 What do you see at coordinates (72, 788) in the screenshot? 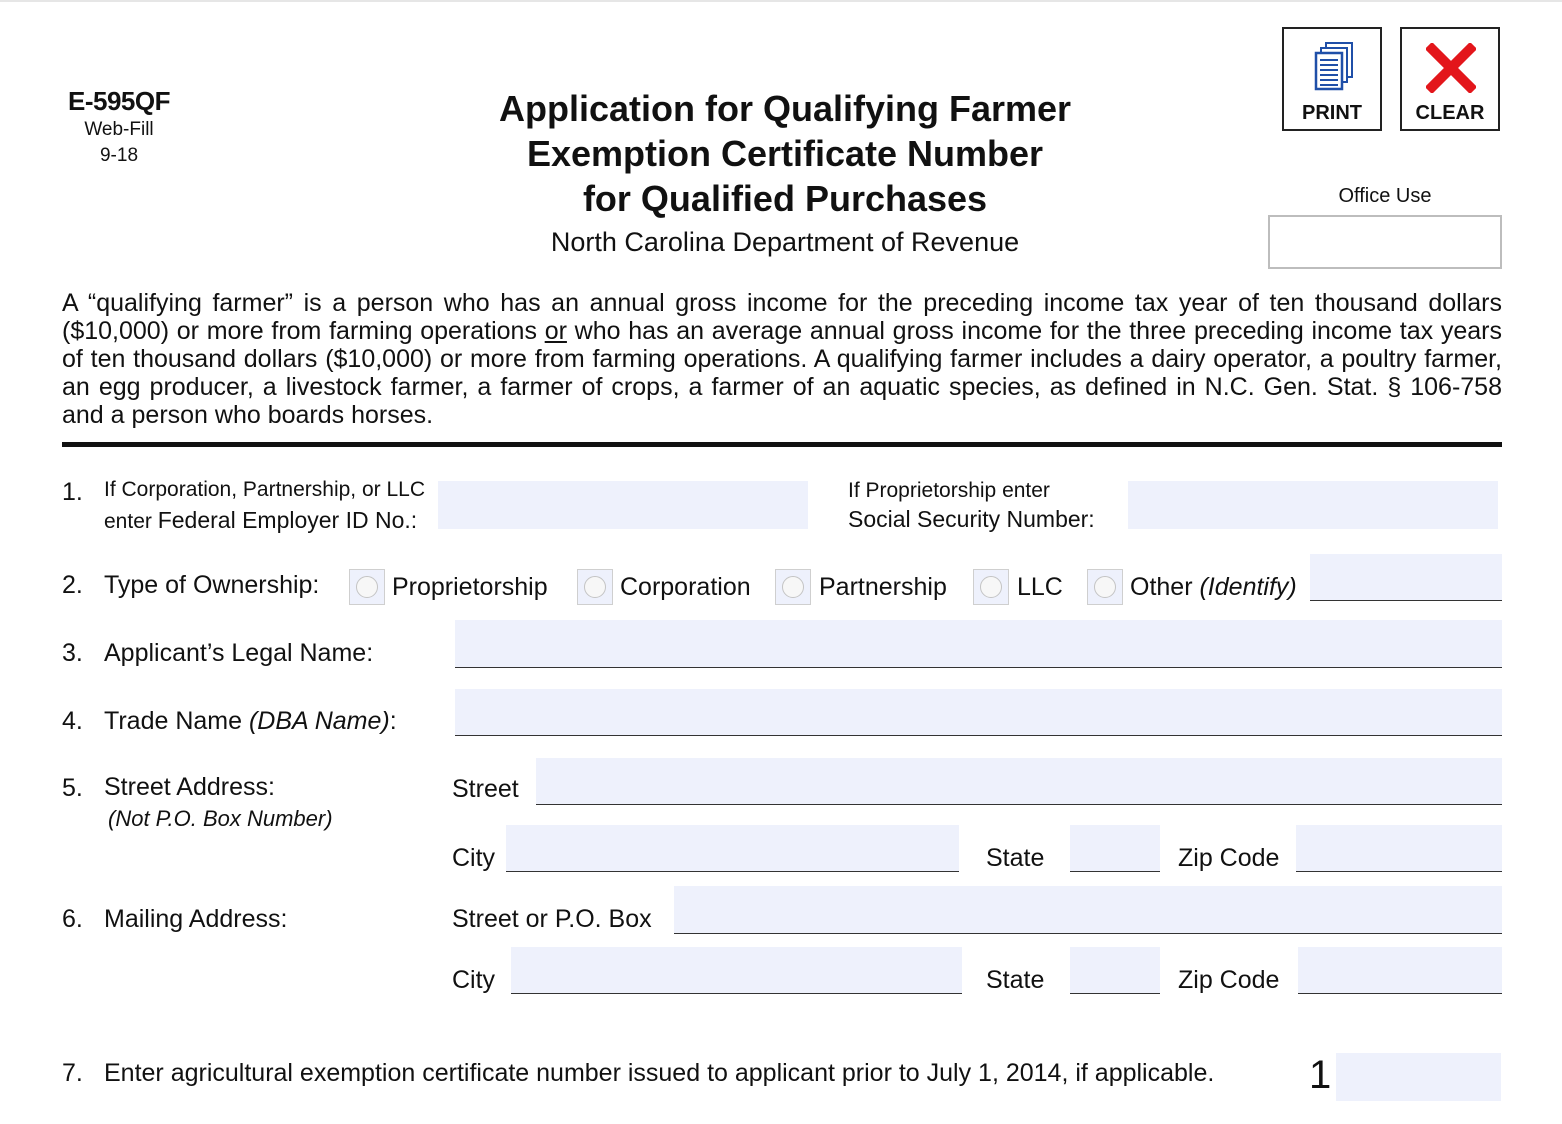
I see `line-5-number: 5.` at bounding box center [72, 788].